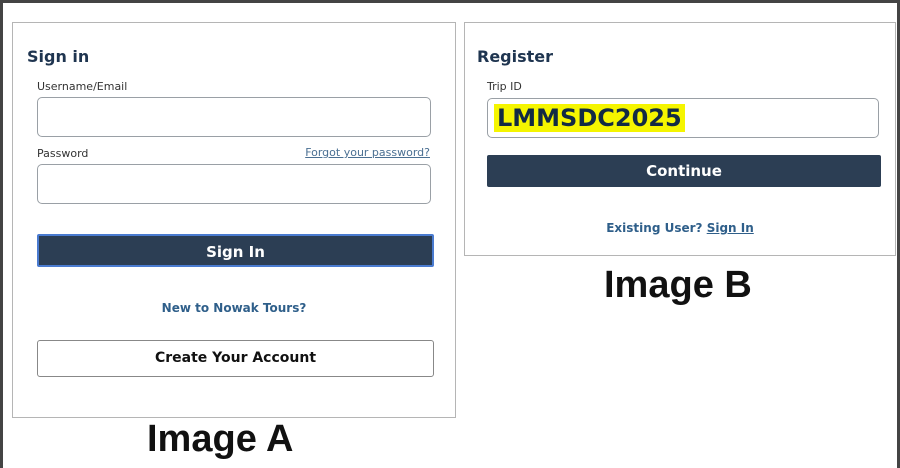 This screenshot has width=900, height=468. I want to click on trip-id-input: LMMSDC2025, so click(683, 118).